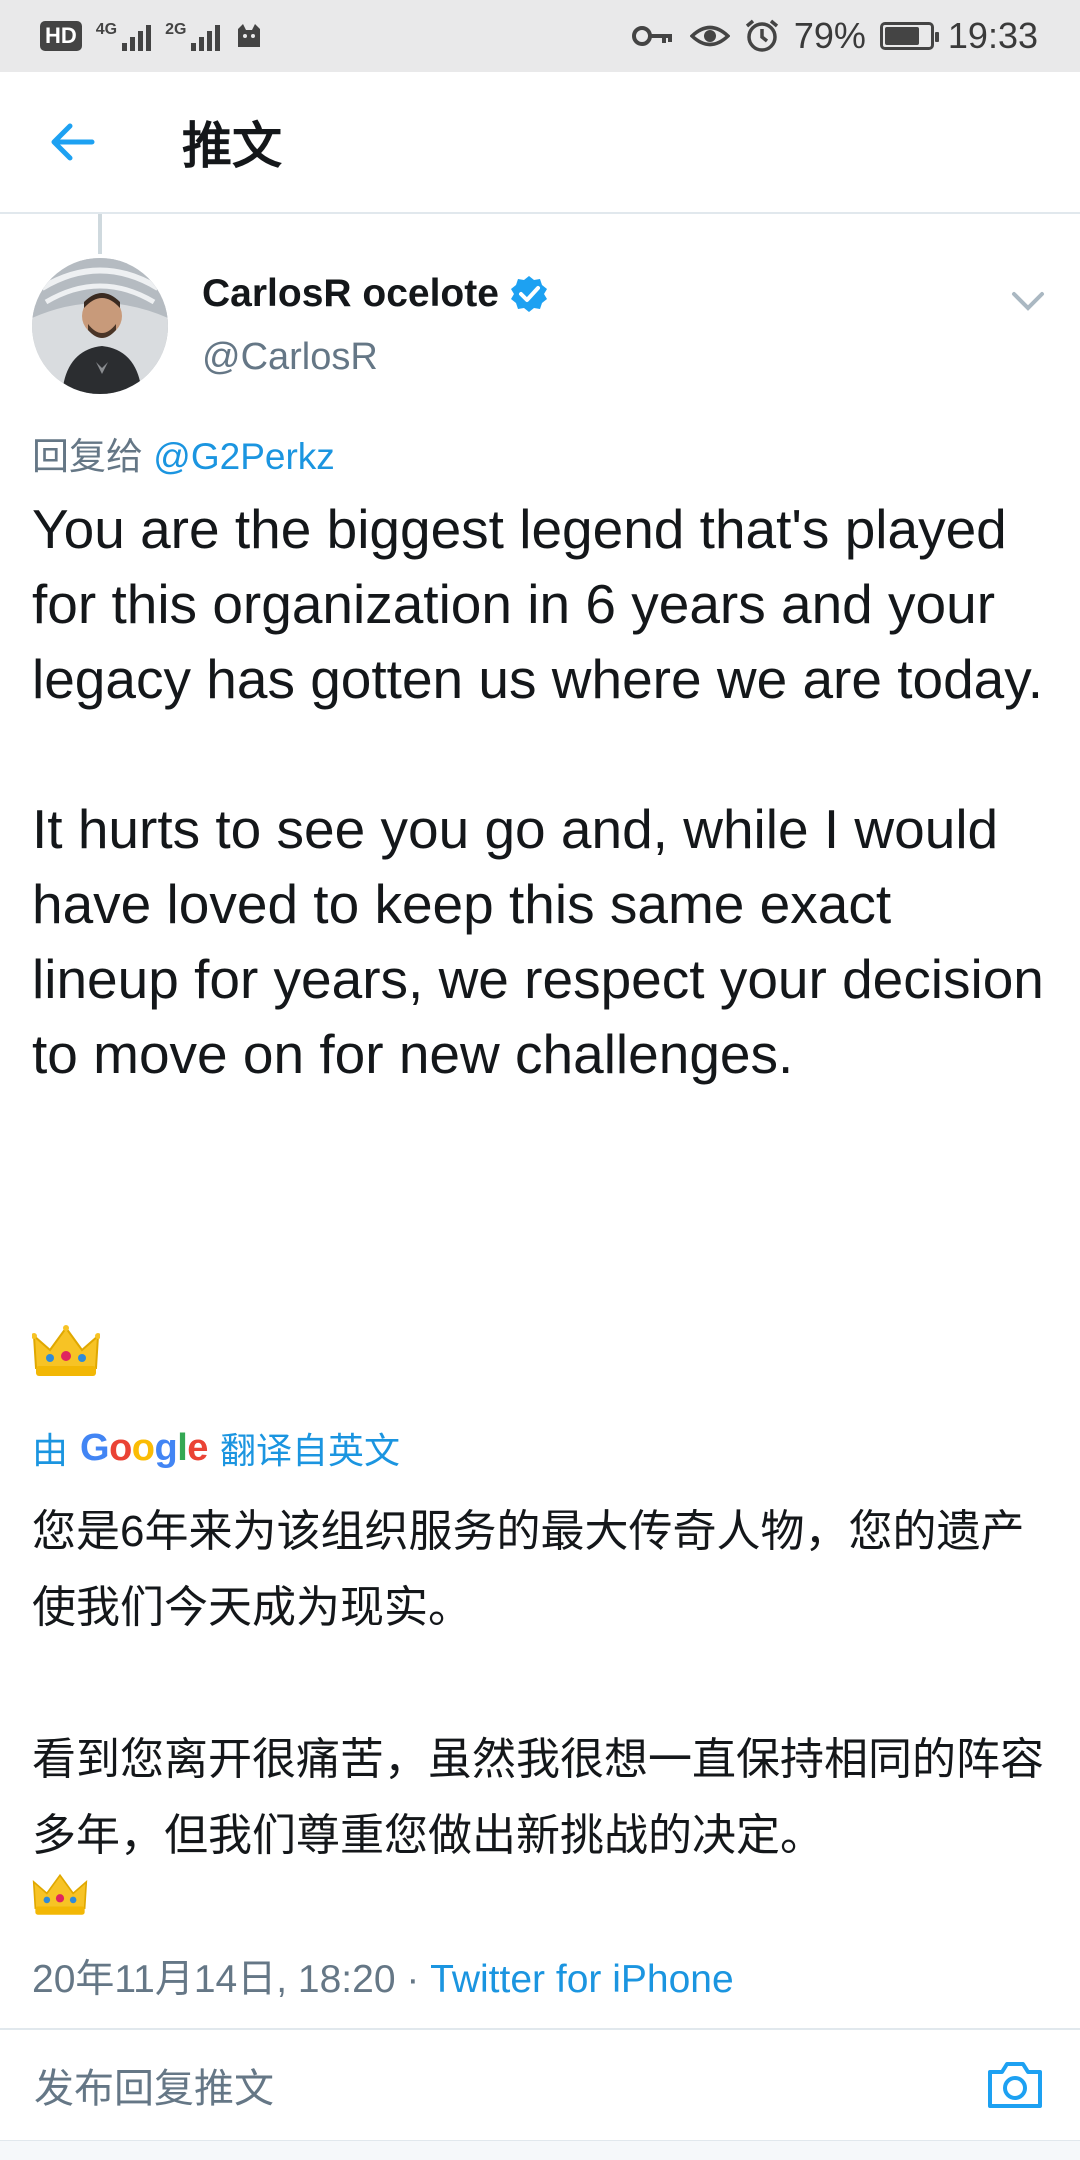  What do you see at coordinates (901, 36) in the screenshot?
I see `battery-fill` at bounding box center [901, 36].